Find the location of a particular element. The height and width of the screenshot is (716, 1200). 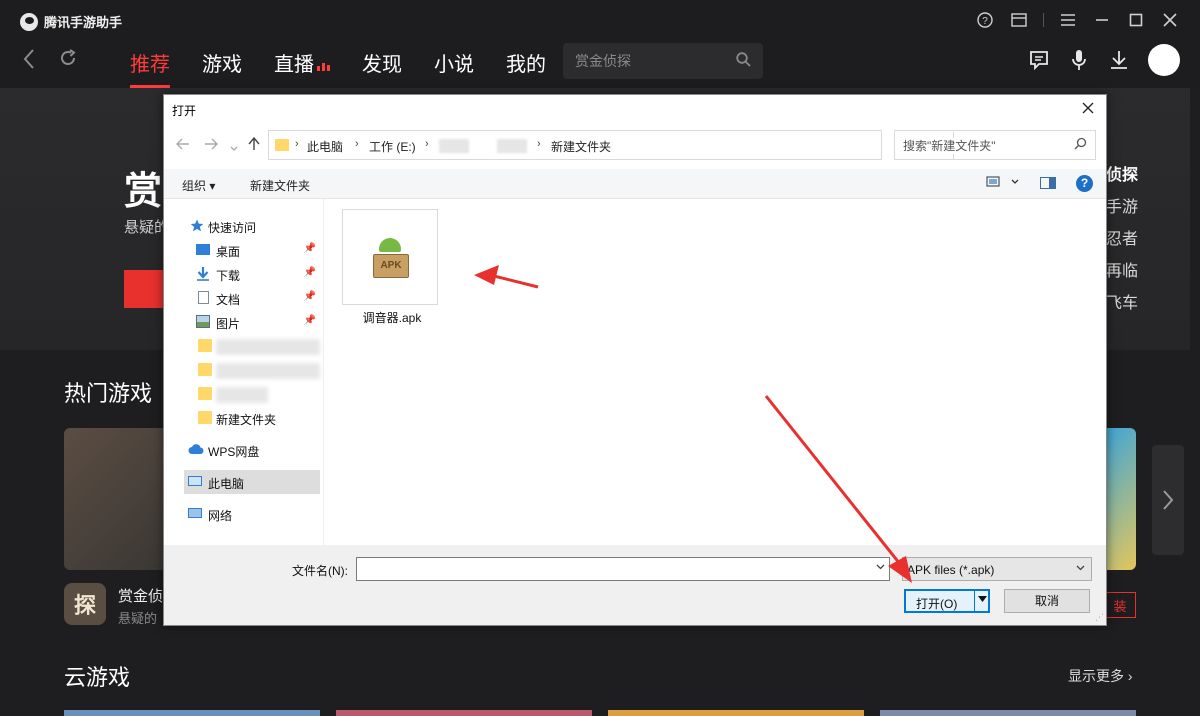

preview-pane-icon is located at coordinates (1048, 183).